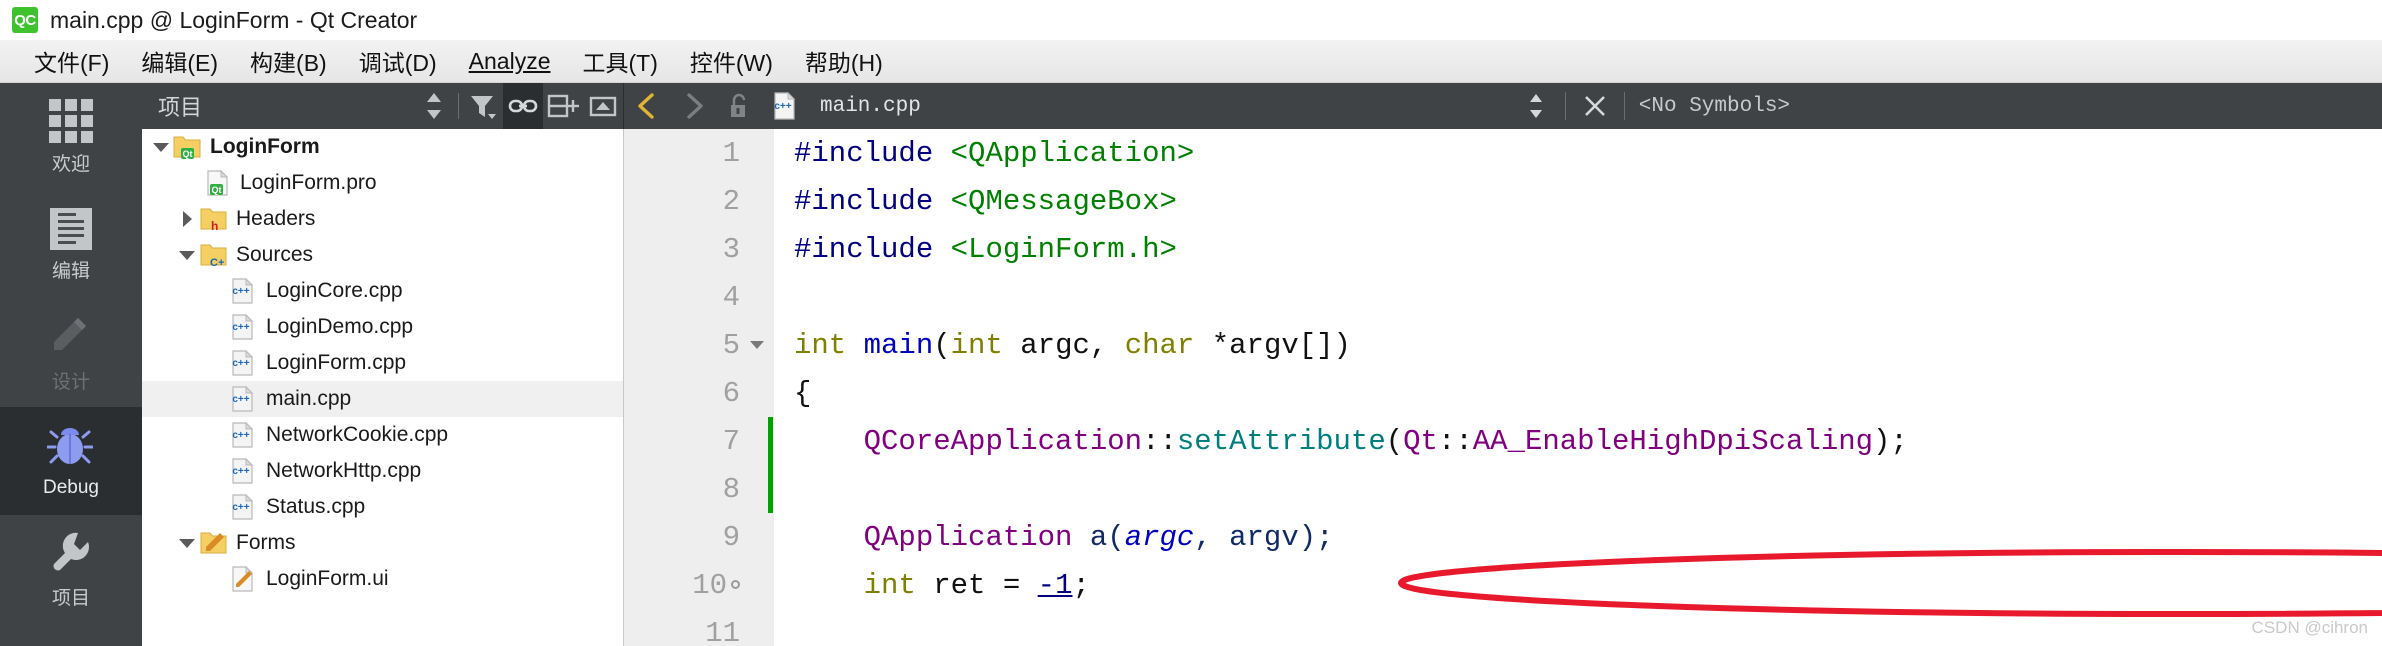  Describe the element at coordinates (976, 585) in the screenshot. I see `code-token: ret =` at that location.